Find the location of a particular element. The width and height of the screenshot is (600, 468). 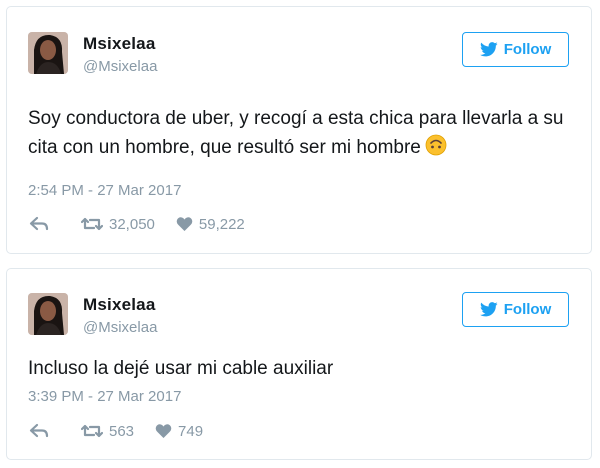

like-button: 59,222 is located at coordinates (210, 224).